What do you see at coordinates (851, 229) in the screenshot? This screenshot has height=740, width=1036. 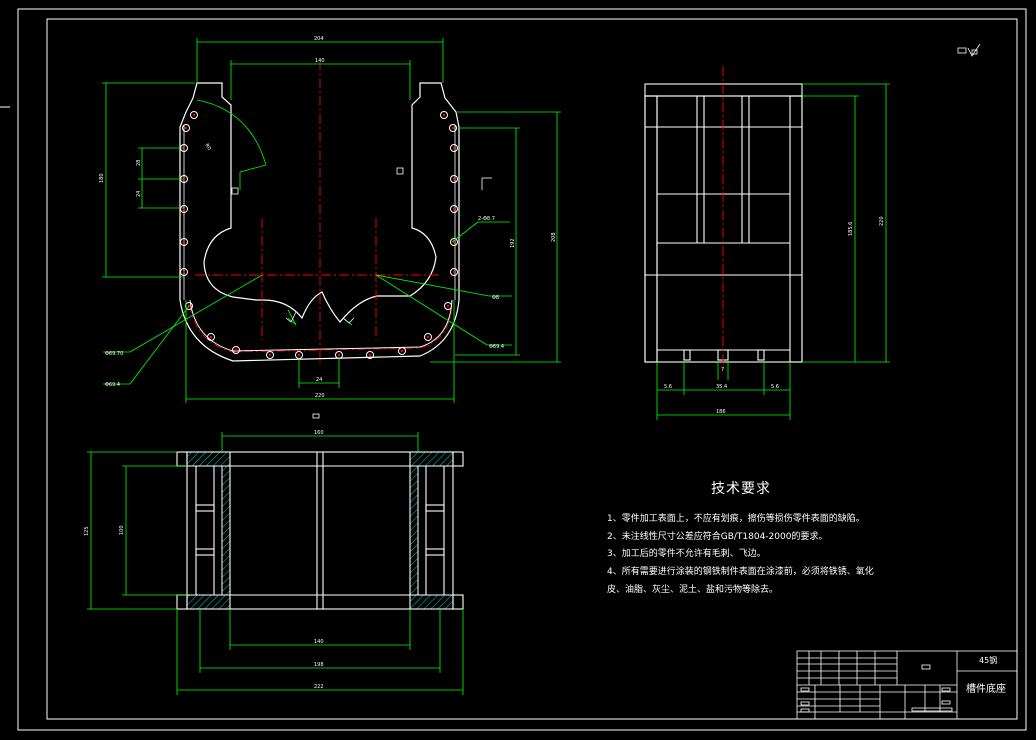 I see `dim-side-height-inner: 185.6` at bounding box center [851, 229].